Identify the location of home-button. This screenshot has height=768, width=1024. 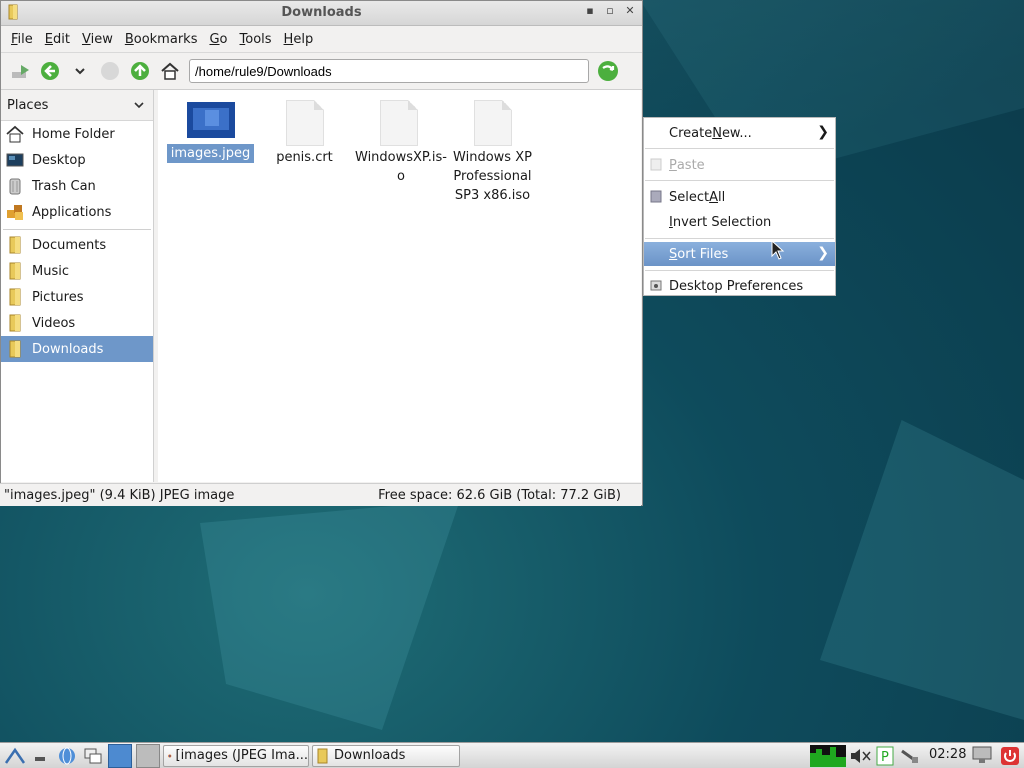
(170, 71).